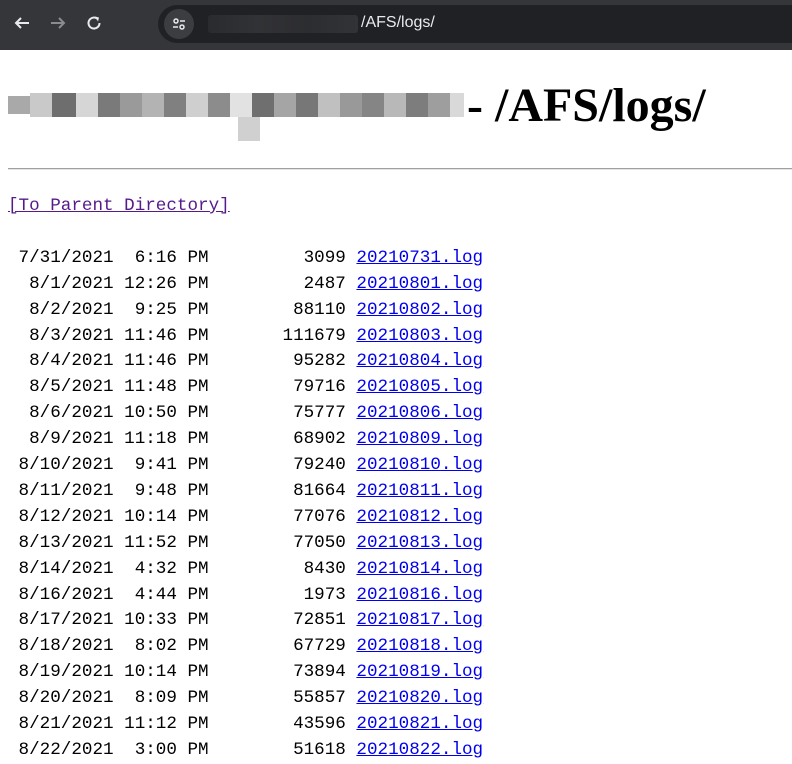 Image resolution: width=792 pixels, height=764 pixels. Describe the element at coordinates (419, 336) in the screenshot. I see `file-link: 20210803.log` at that location.